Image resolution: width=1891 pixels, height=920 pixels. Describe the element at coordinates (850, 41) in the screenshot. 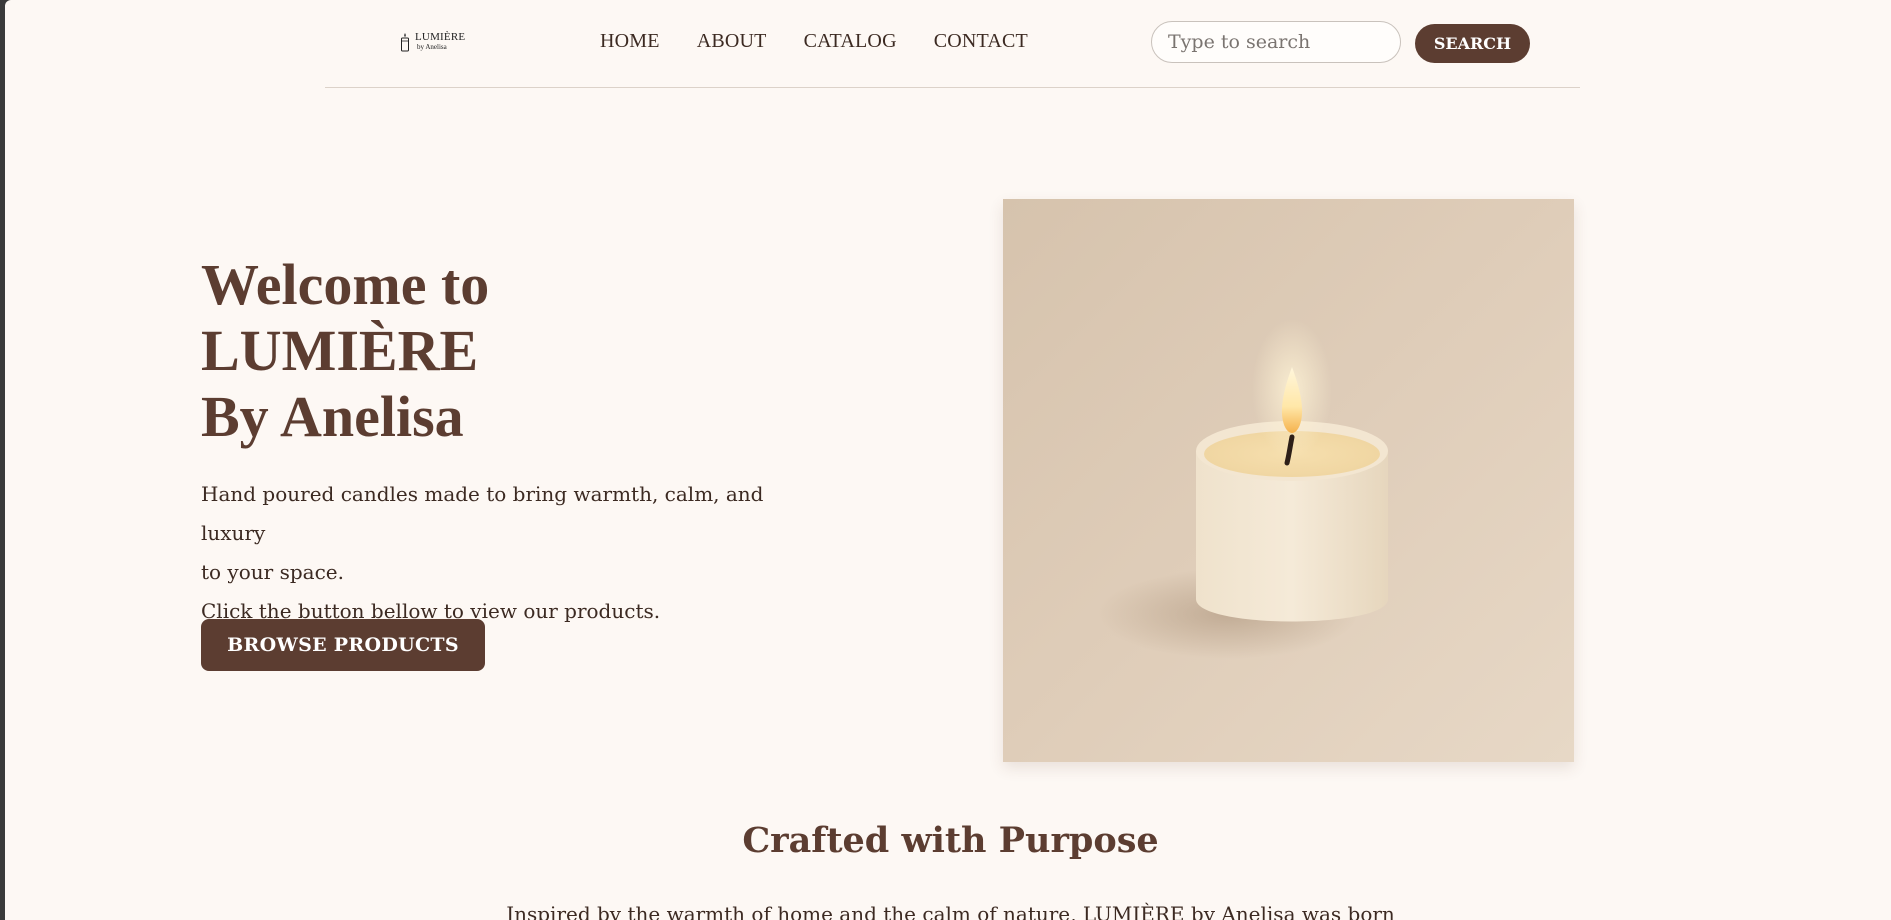

I see `nav-link-catalog: CATALOG` at that location.